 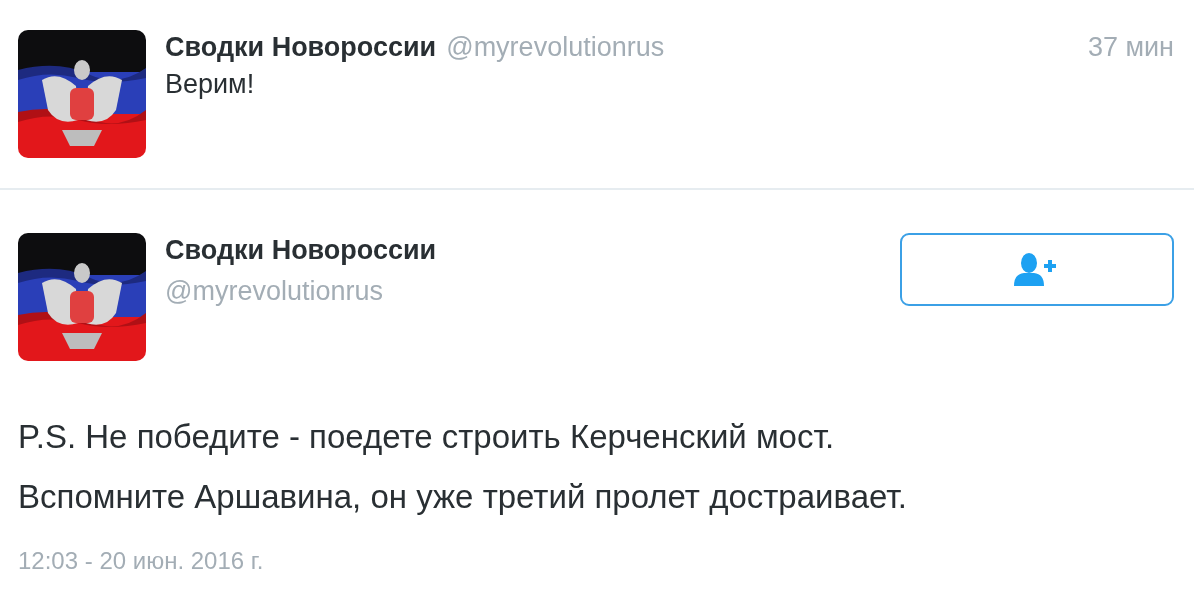 I want to click on tweet-time: 37 мин, so click(x=1130, y=47).